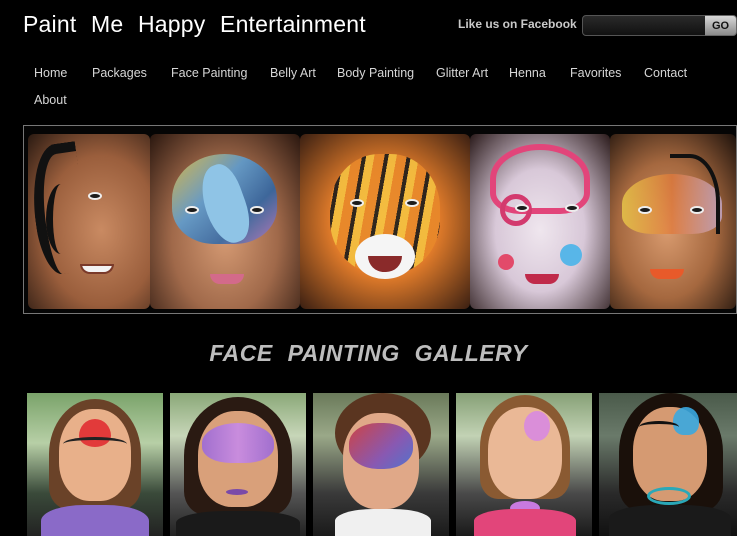  What do you see at coordinates (462, 73) in the screenshot?
I see `nav-glitter-art: Glitter Art` at bounding box center [462, 73].